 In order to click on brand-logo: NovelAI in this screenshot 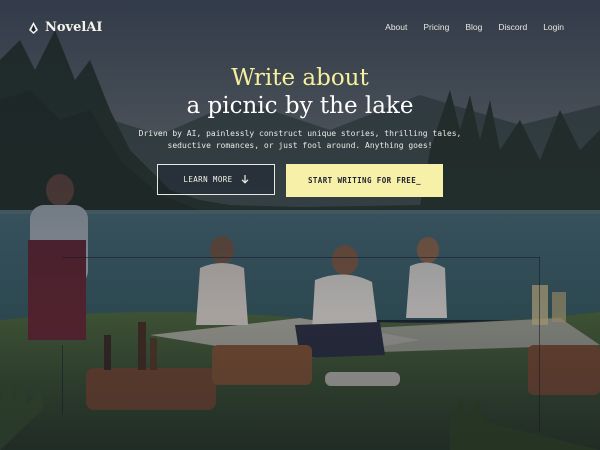, I will do `click(65, 27)`.